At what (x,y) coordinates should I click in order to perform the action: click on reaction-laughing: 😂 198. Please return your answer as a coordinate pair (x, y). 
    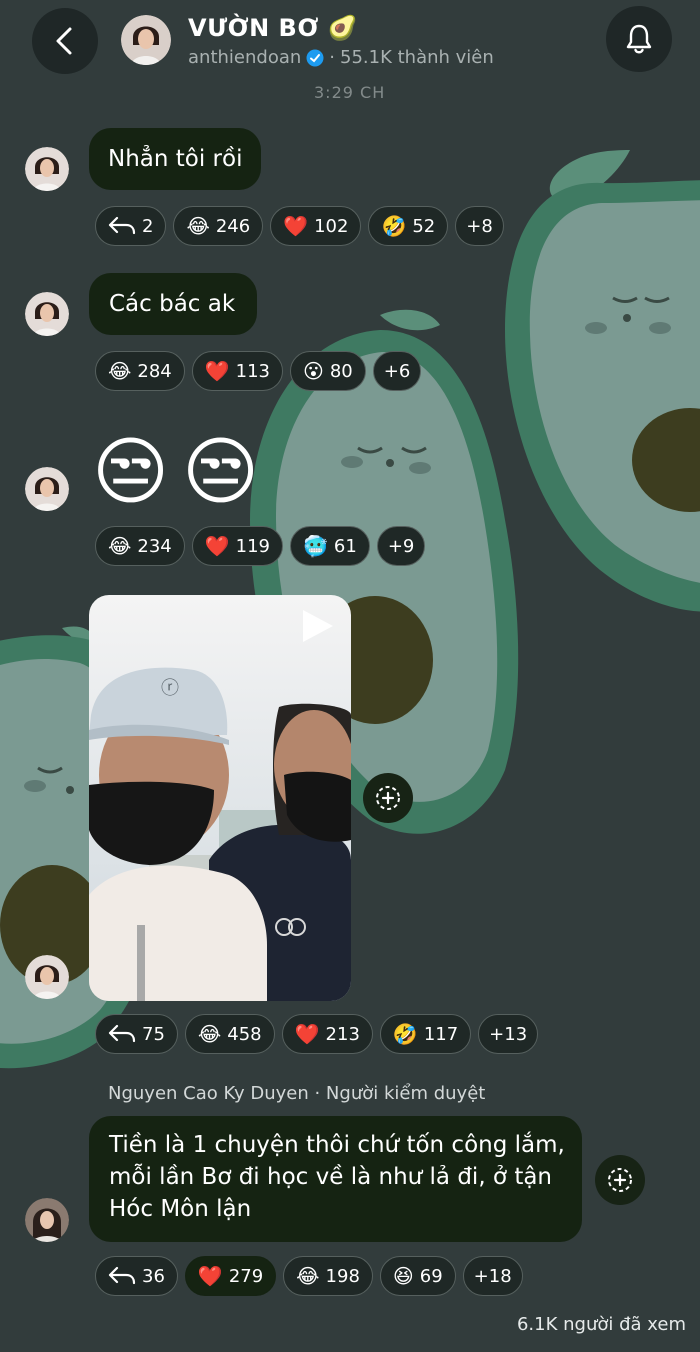
    Looking at the image, I should click on (328, 1276).